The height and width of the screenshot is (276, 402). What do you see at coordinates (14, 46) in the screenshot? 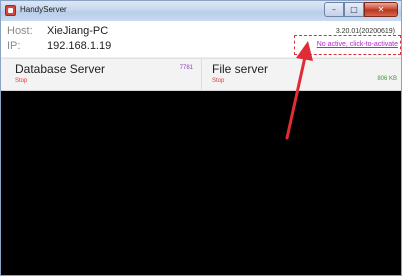
I see `ip-label: IP:` at bounding box center [14, 46].